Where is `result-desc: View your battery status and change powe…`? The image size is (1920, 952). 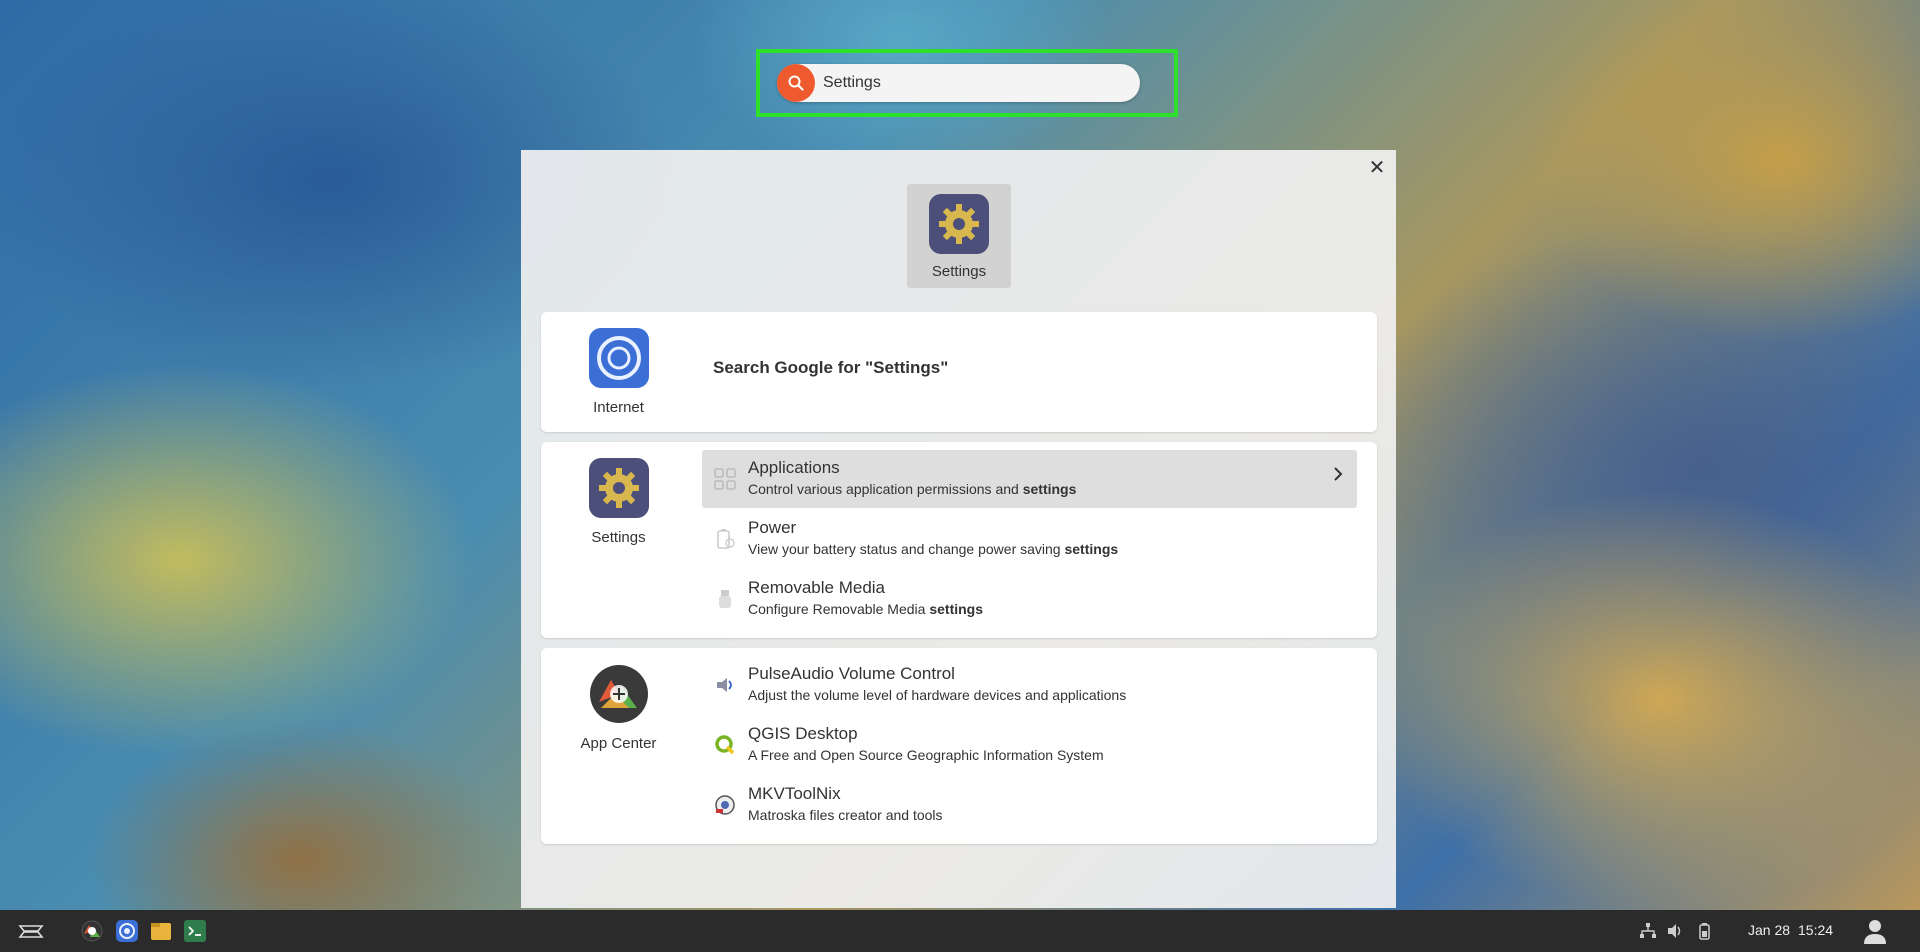 result-desc: View your battery status and change powe… is located at coordinates (933, 549).